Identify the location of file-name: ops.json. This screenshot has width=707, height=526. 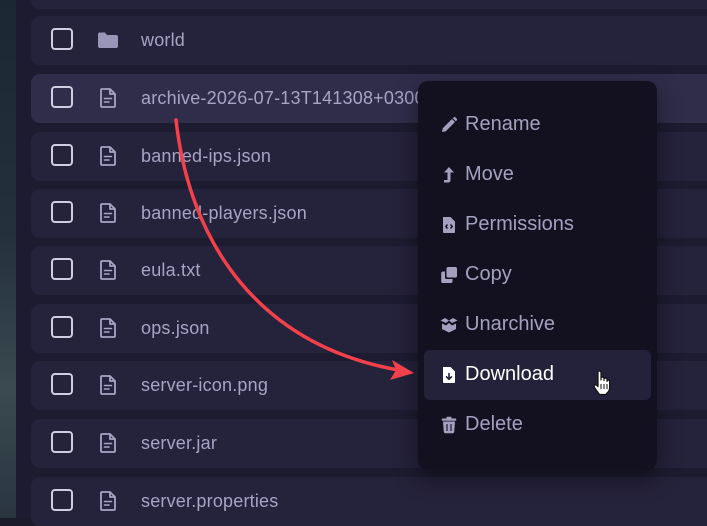
(175, 328).